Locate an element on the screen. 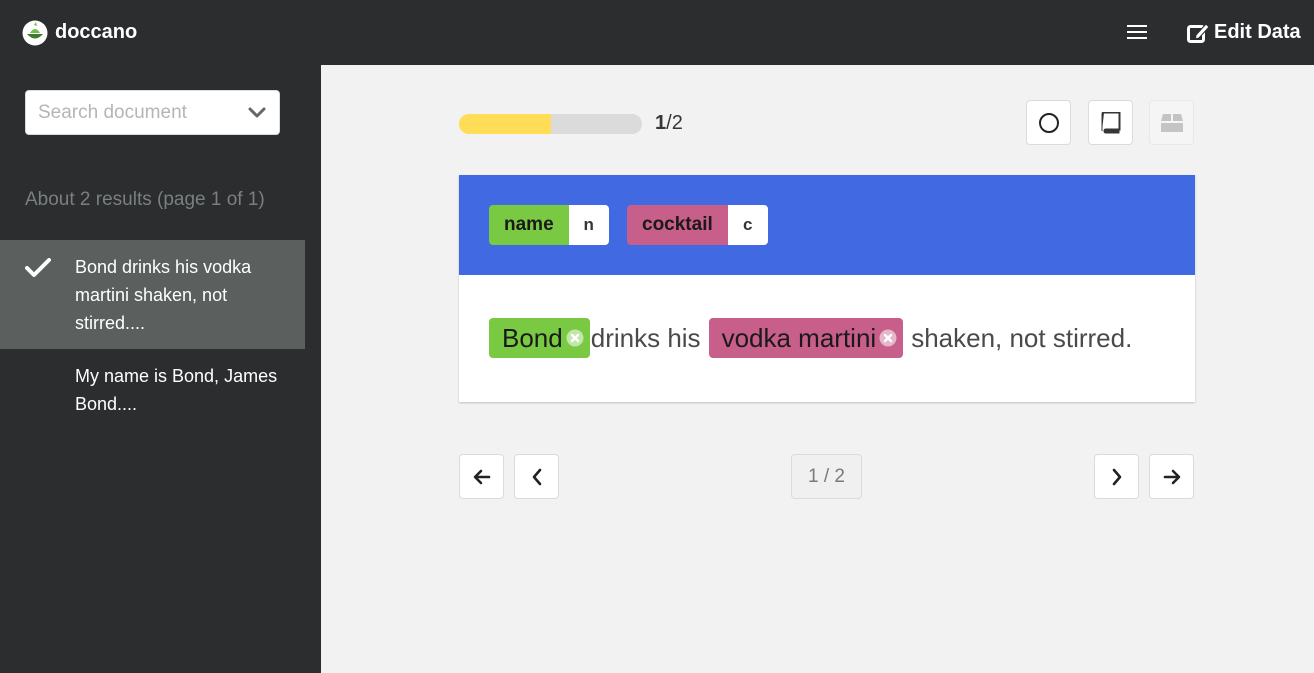 The height and width of the screenshot is (673, 1314). label-name-text: cocktail is located at coordinates (677, 225).